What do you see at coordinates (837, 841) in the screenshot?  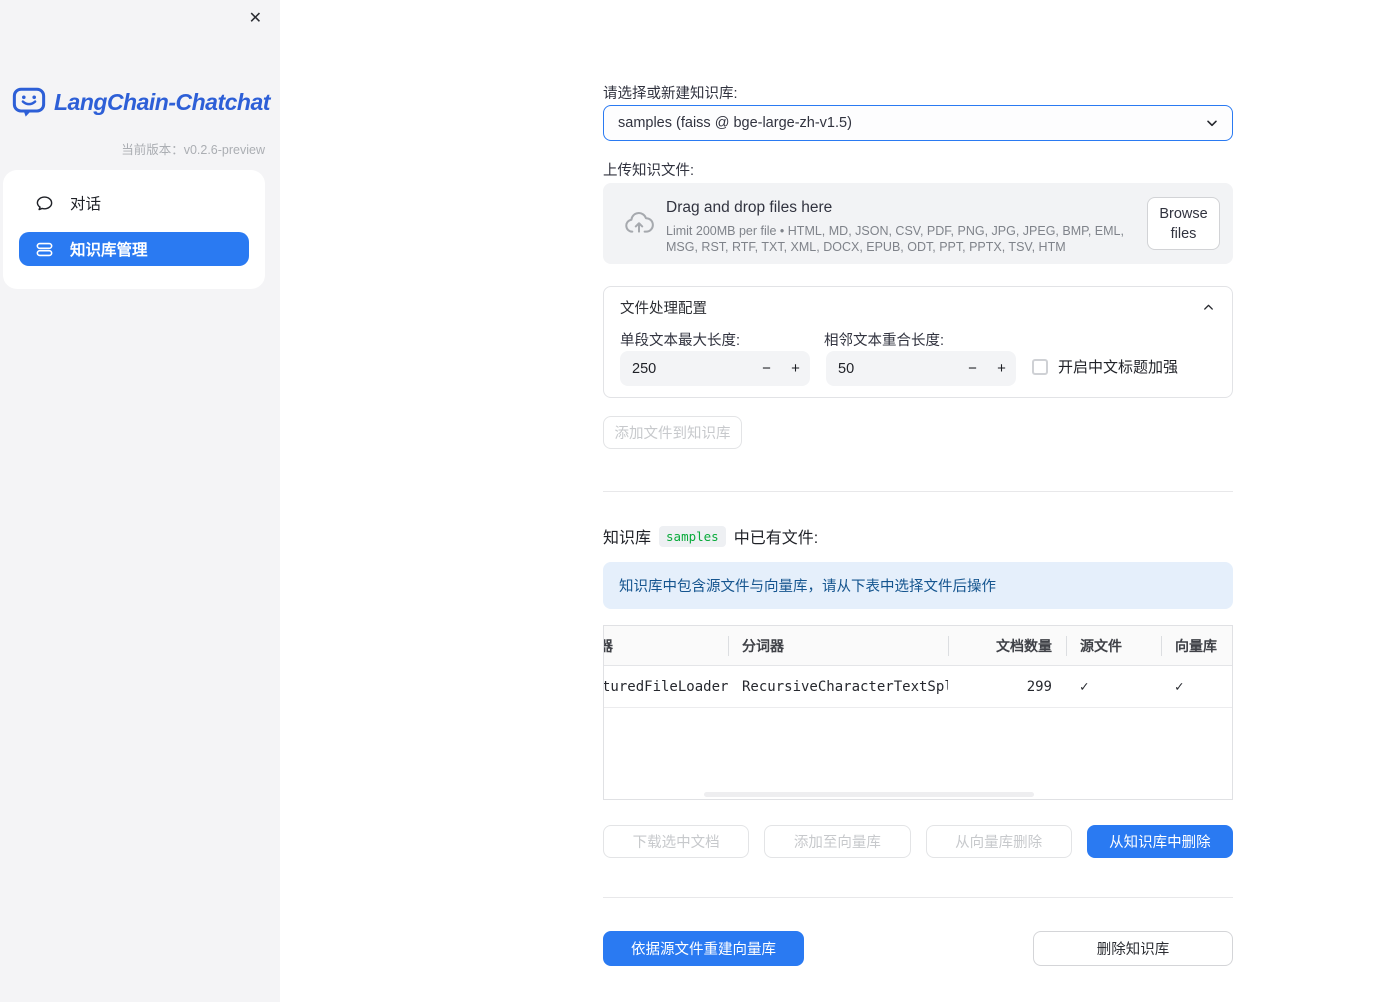 I see `add-to-vector-store-button: 添加至向量库` at bounding box center [837, 841].